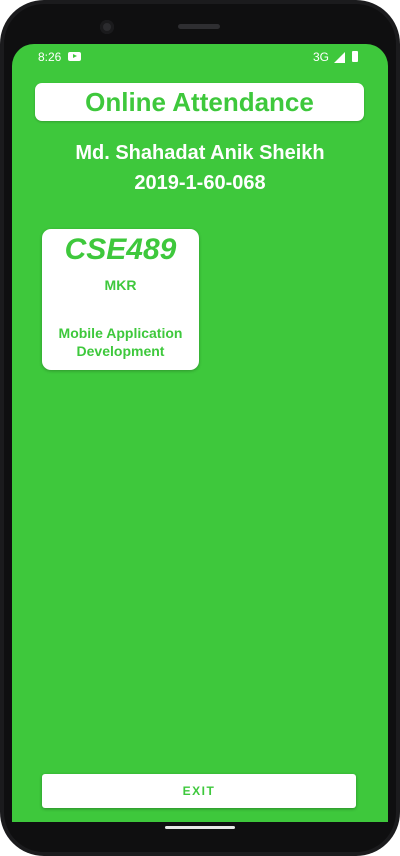 This screenshot has width=400, height=856. Describe the element at coordinates (321, 57) in the screenshot. I see `network-type: 3G` at that location.